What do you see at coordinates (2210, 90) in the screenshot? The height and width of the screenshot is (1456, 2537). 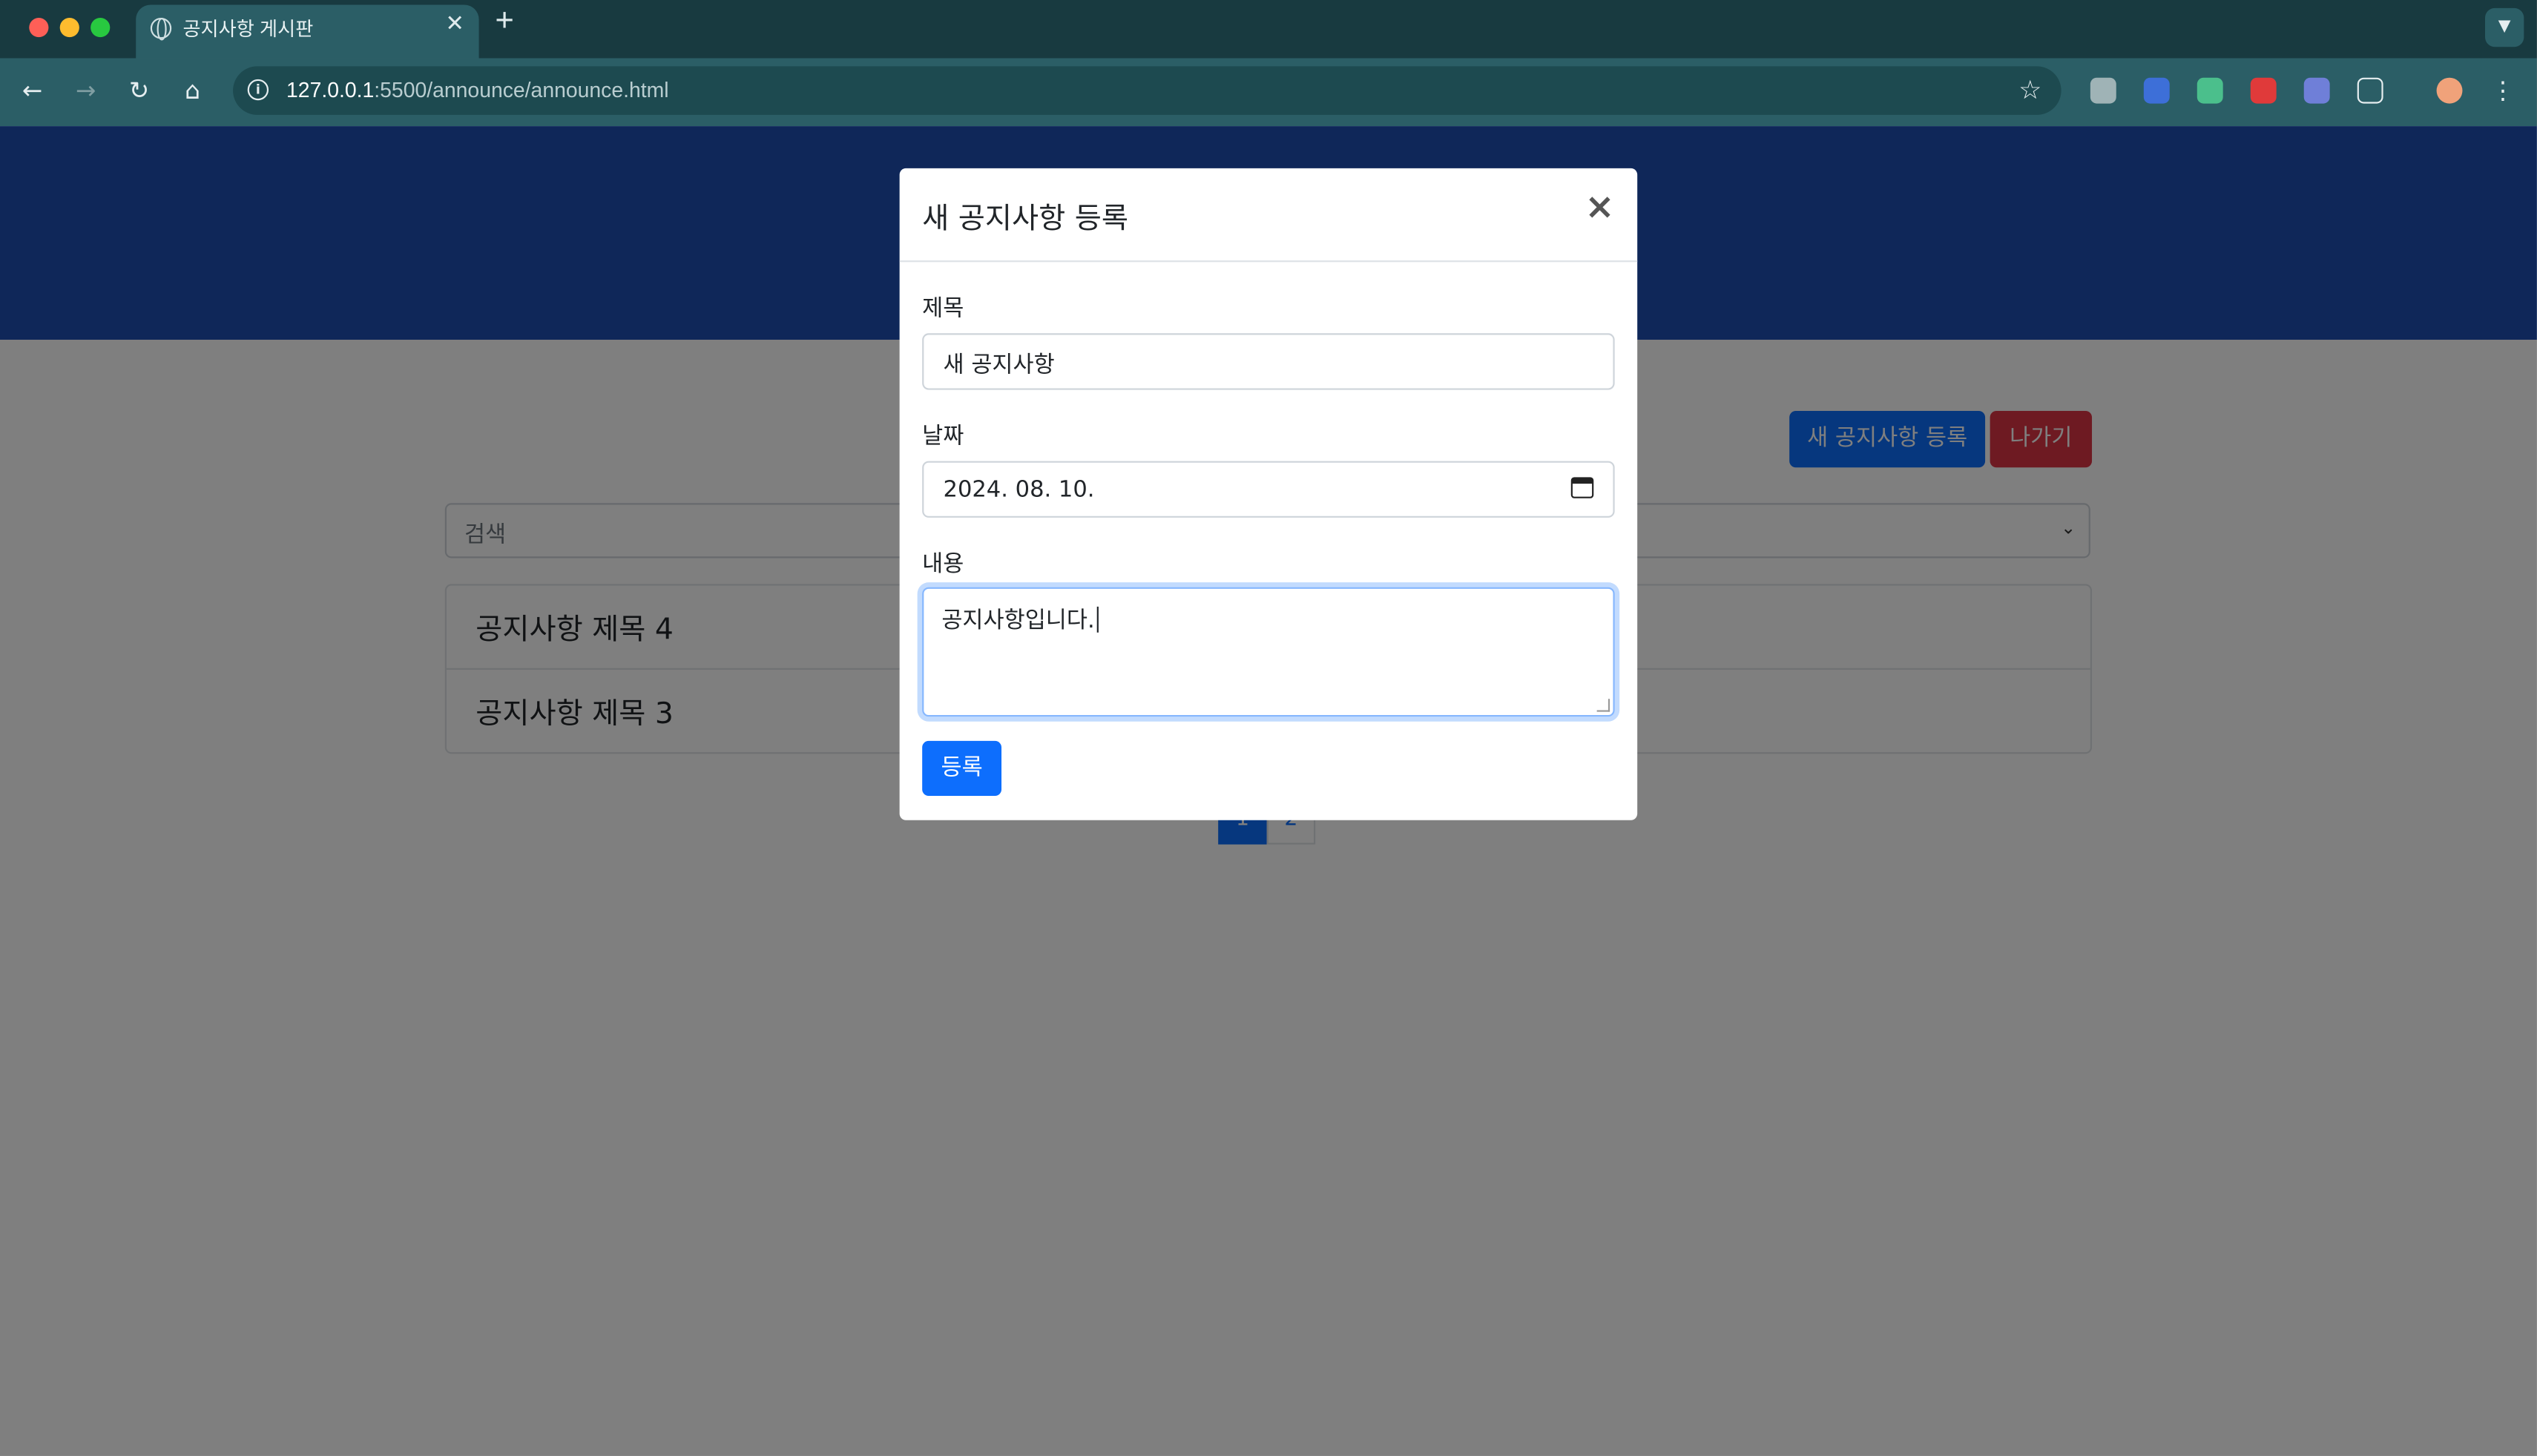 I see `openai-extension-icon` at bounding box center [2210, 90].